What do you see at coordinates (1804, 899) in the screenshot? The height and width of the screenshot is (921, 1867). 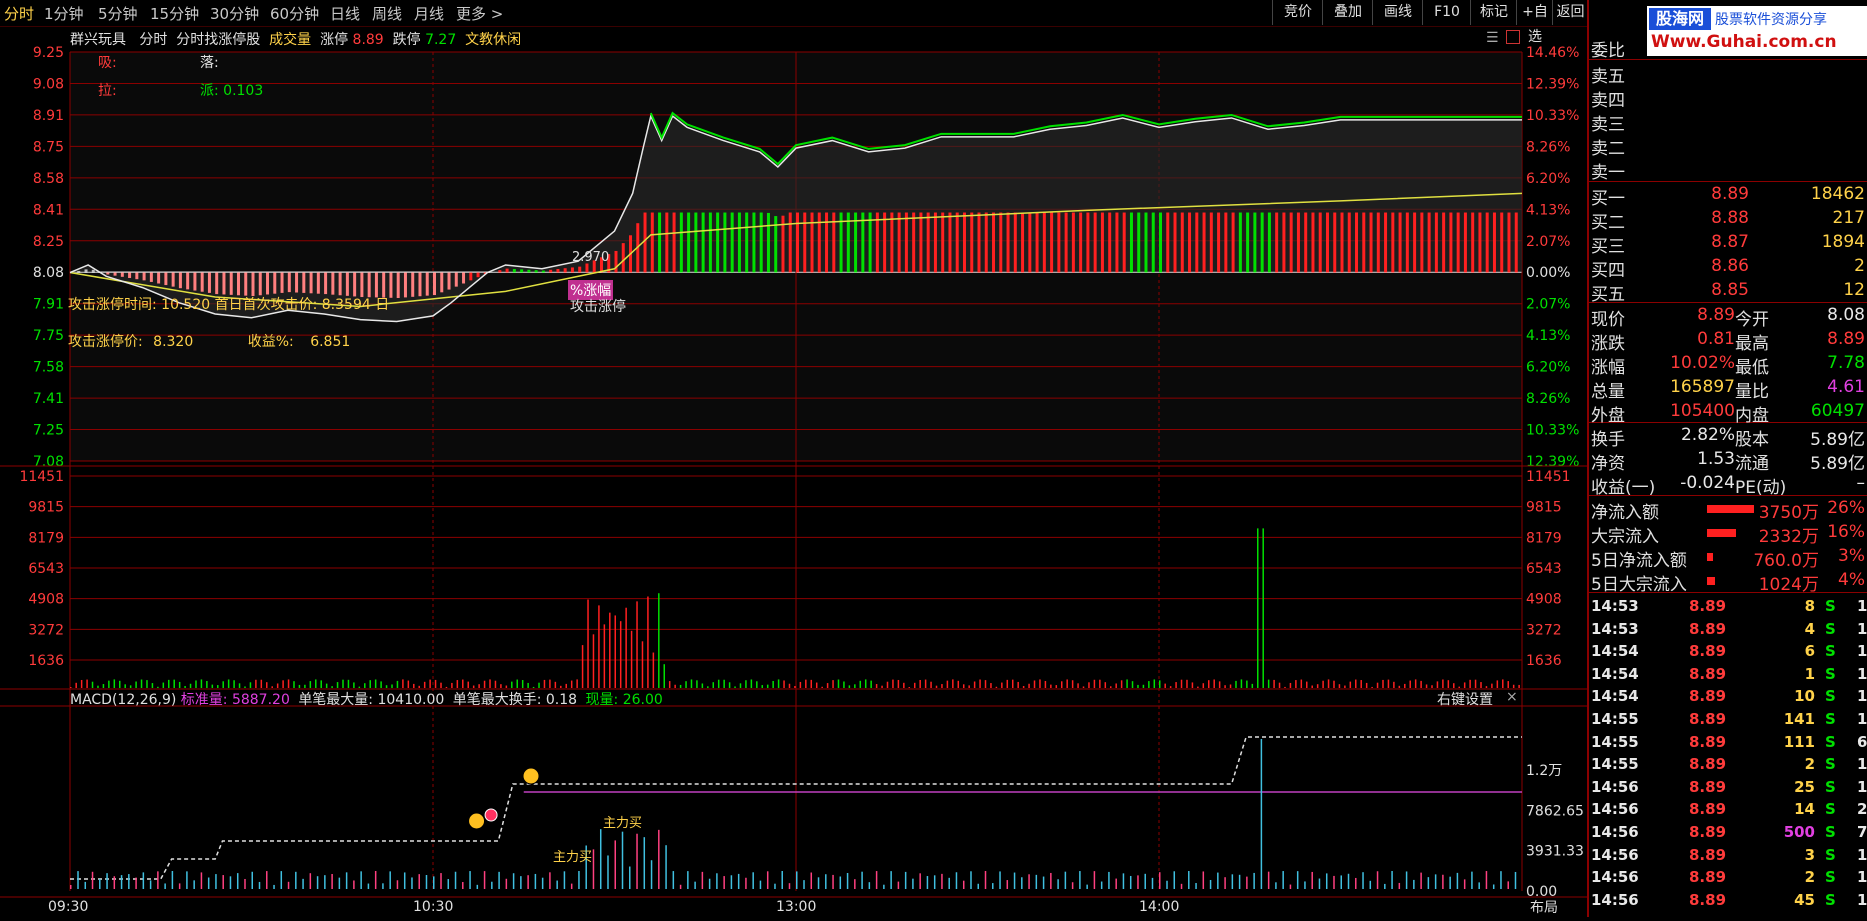 I see `tick-volume: 45` at bounding box center [1804, 899].